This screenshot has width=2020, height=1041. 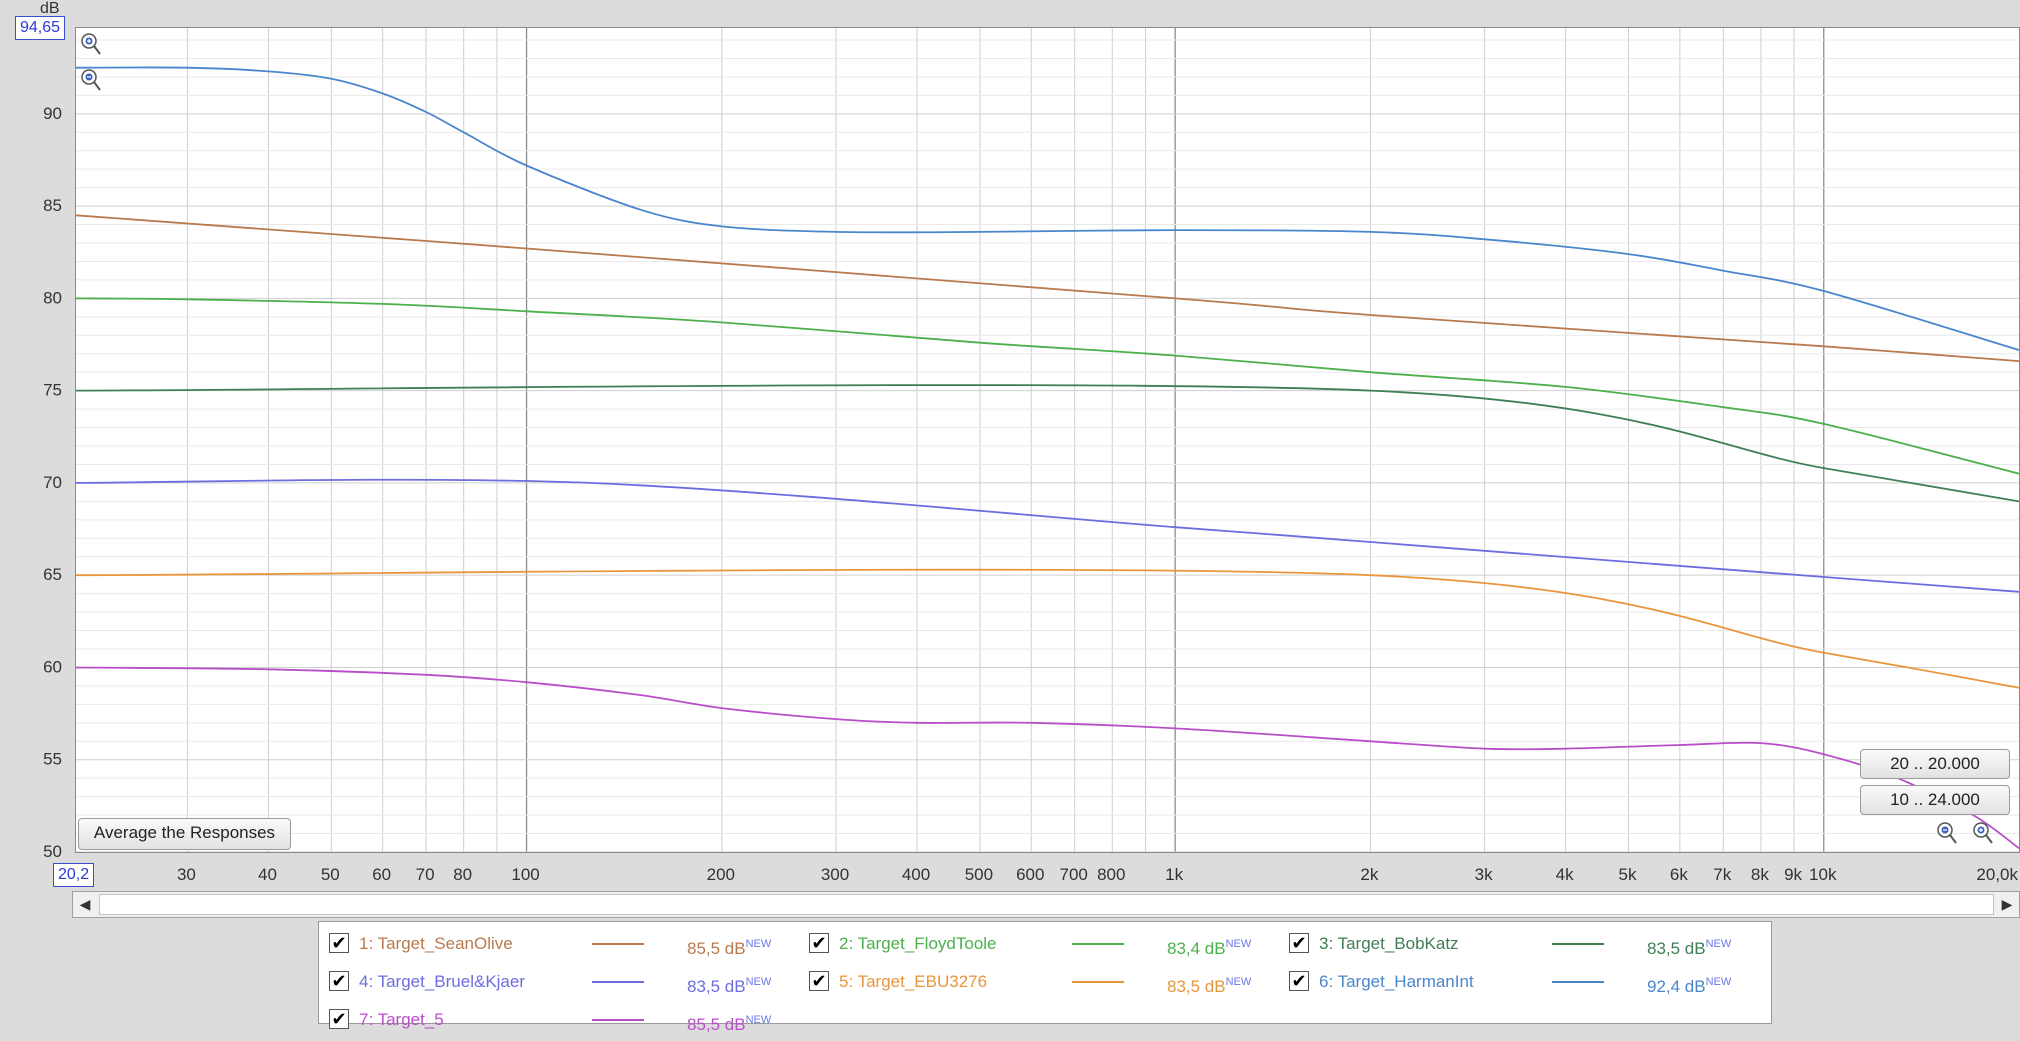 What do you see at coordinates (1484, 874) in the screenshot?
I see `x-tick-label: 3k` at bounding box center [1484, 874].